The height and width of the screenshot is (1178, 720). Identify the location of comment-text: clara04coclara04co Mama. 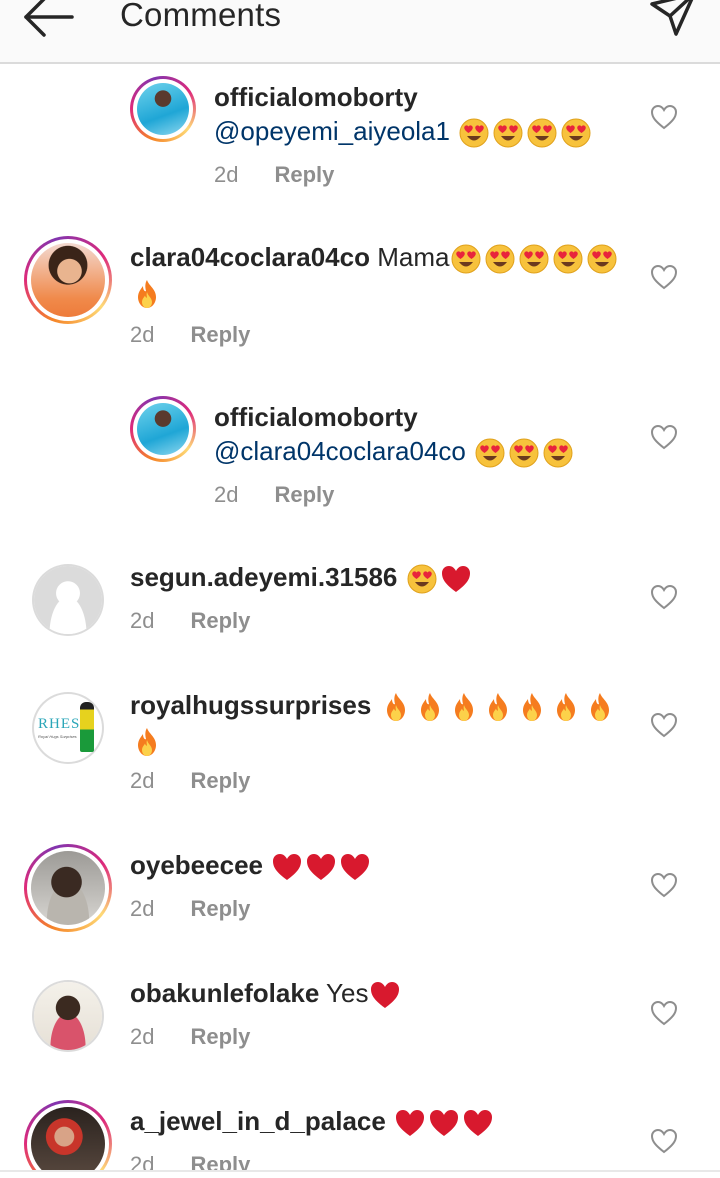
(375, 275).